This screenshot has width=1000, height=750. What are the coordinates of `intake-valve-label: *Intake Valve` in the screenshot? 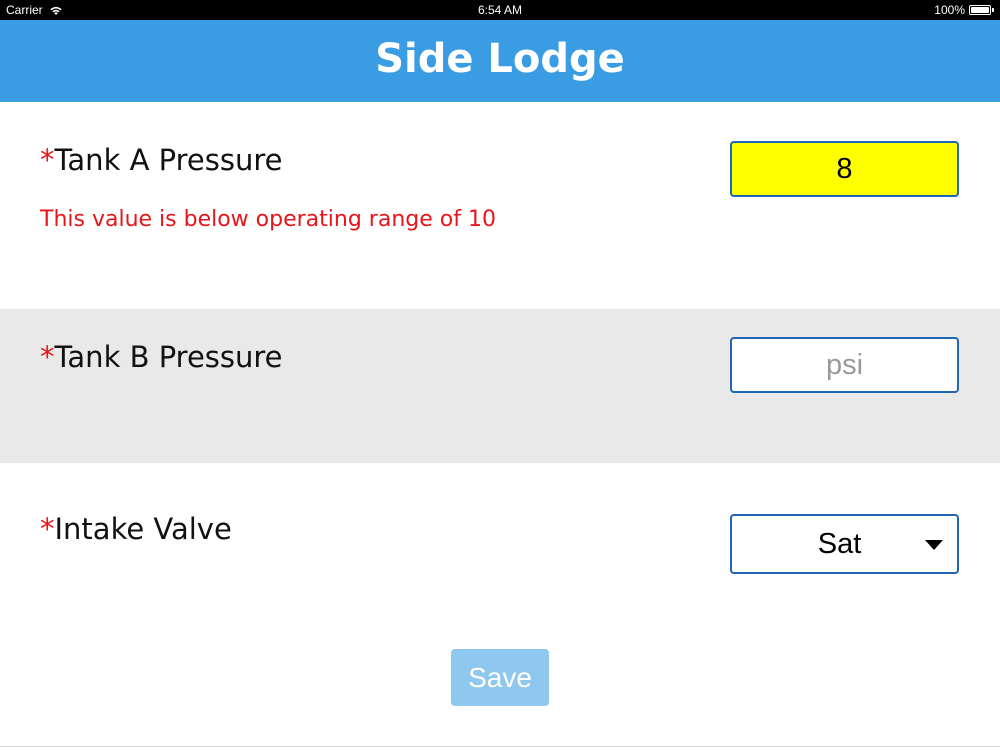 It's located at (136, 529).